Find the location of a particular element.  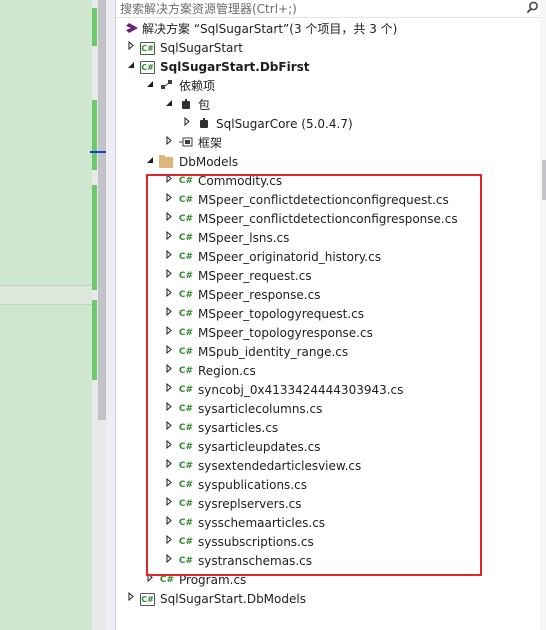

tree-node: C# MSpeer_topologyrequest.cs is located at coordinates (328, 314).